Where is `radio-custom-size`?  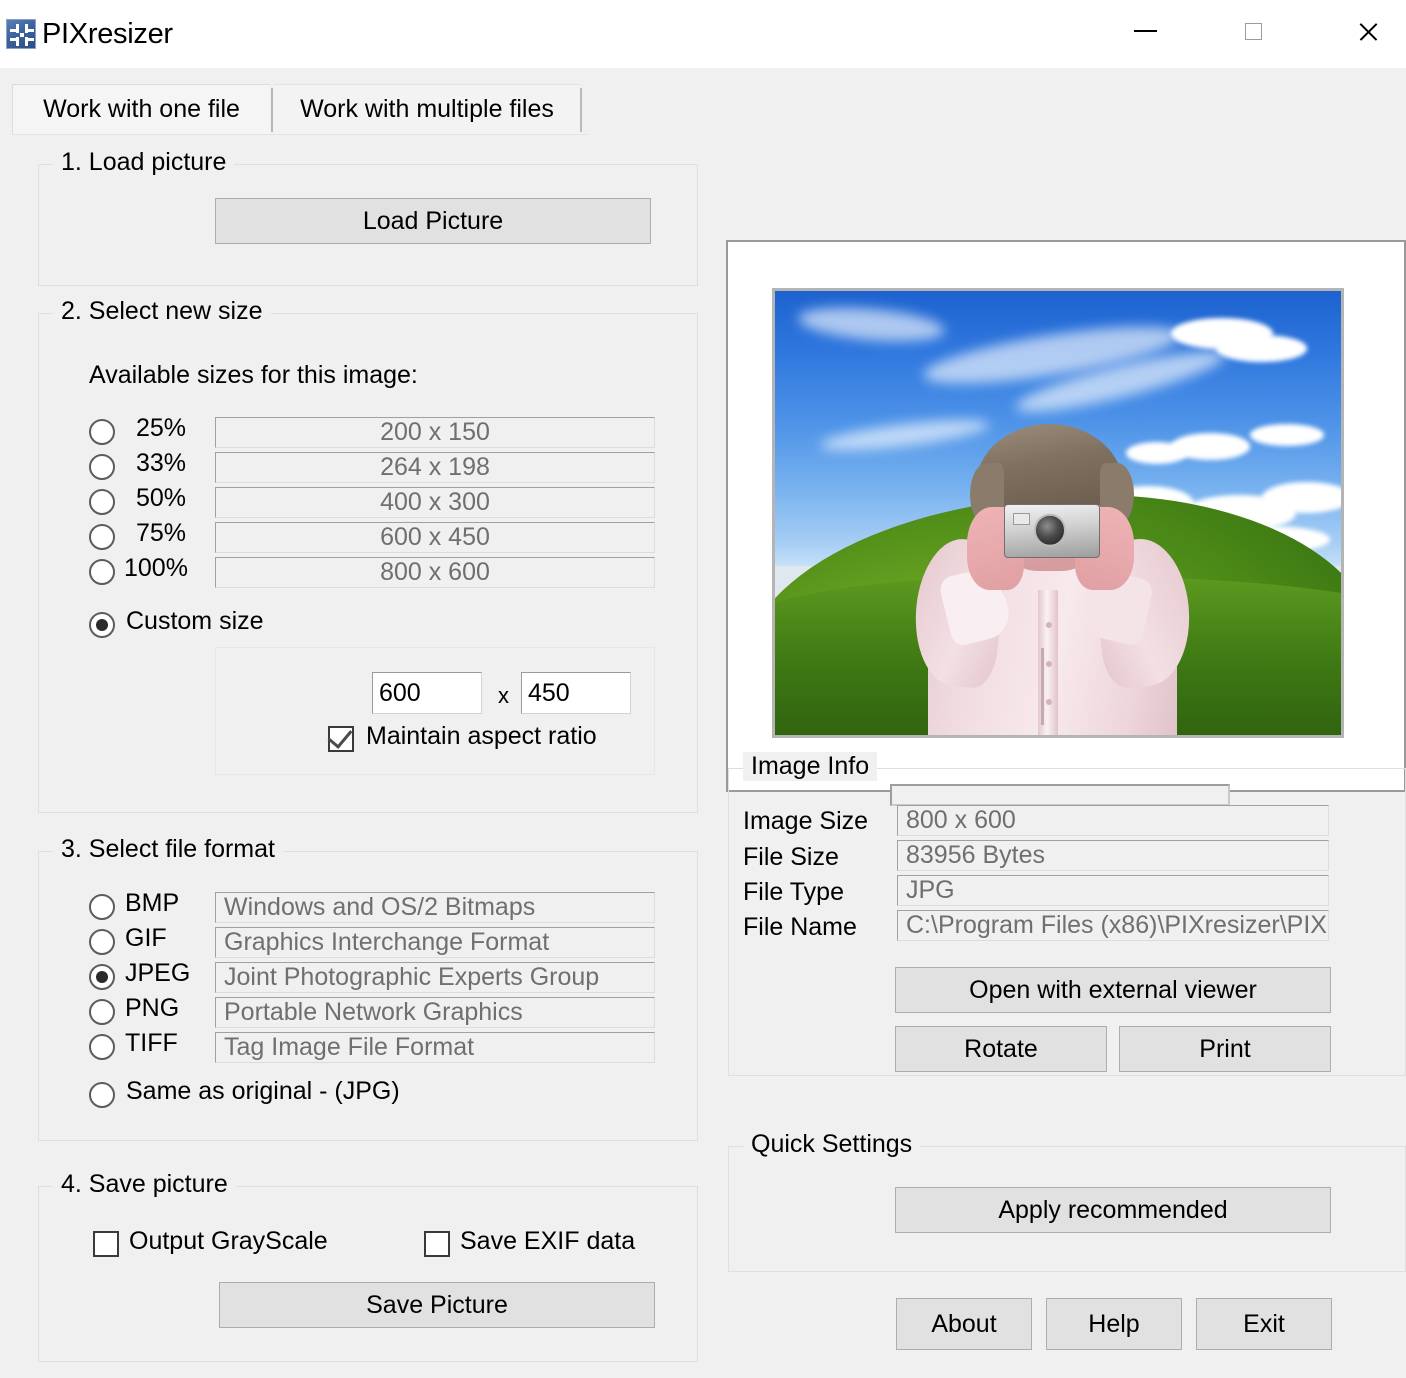
radio-custom-size is located at coordinates (102, 625).